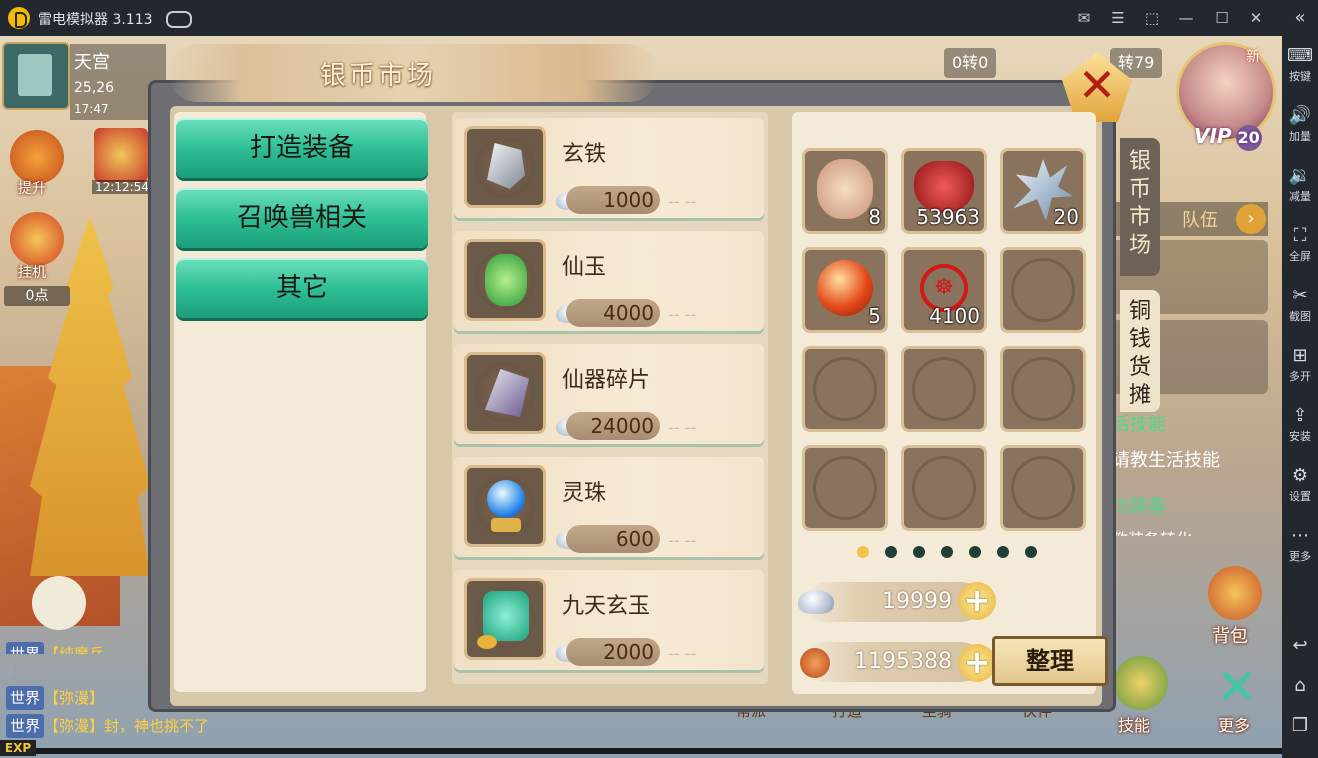  I want to click on minimap-button, so click(36, 76).